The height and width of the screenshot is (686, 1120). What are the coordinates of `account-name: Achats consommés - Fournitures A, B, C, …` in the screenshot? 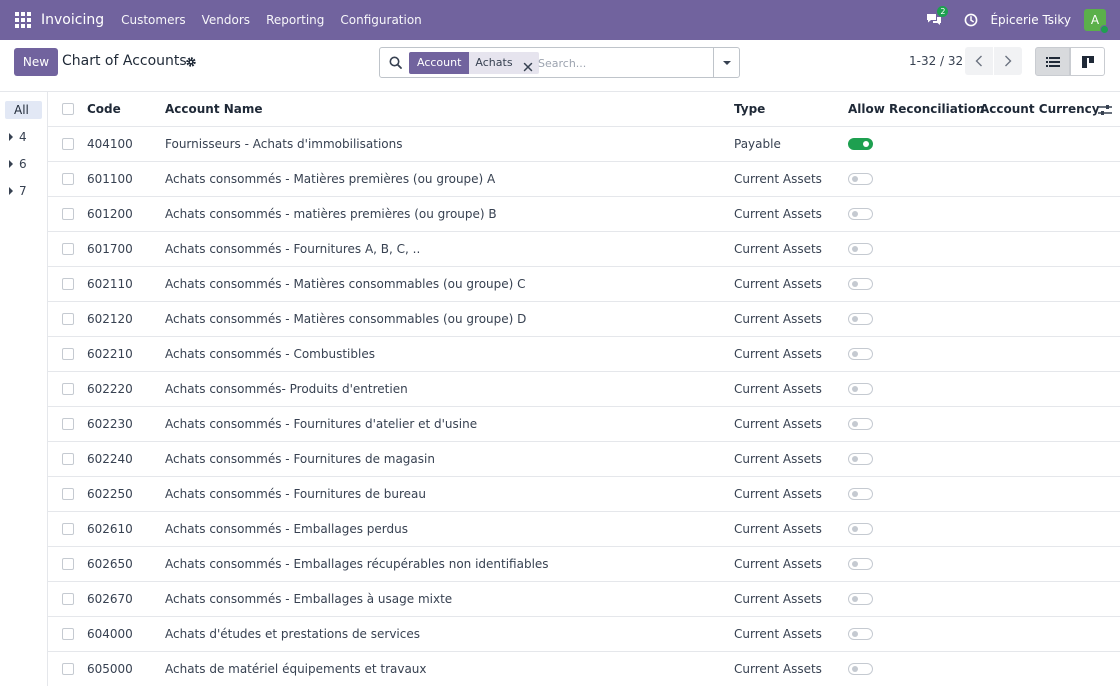 It's located at (293, 249).